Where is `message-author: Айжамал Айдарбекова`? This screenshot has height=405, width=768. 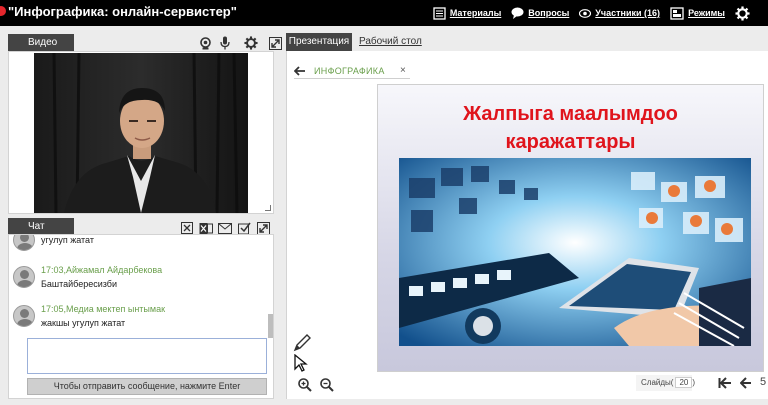 message-author: Айжамал Айдарбекова is located at coordinates (114, 270).